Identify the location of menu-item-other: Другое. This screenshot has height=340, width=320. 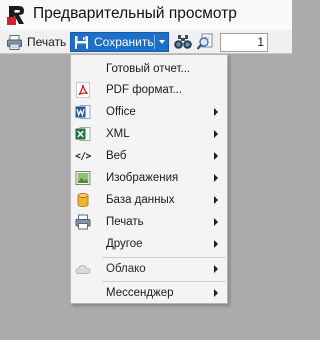
(149, 244).